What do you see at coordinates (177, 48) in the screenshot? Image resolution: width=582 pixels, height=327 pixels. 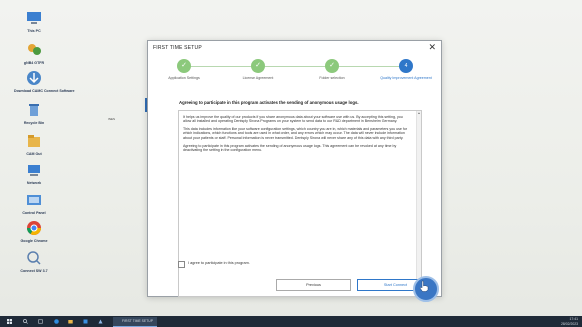 I see `dialog-title: FIRST TIME SETUP` at bounding box center [177, 48].